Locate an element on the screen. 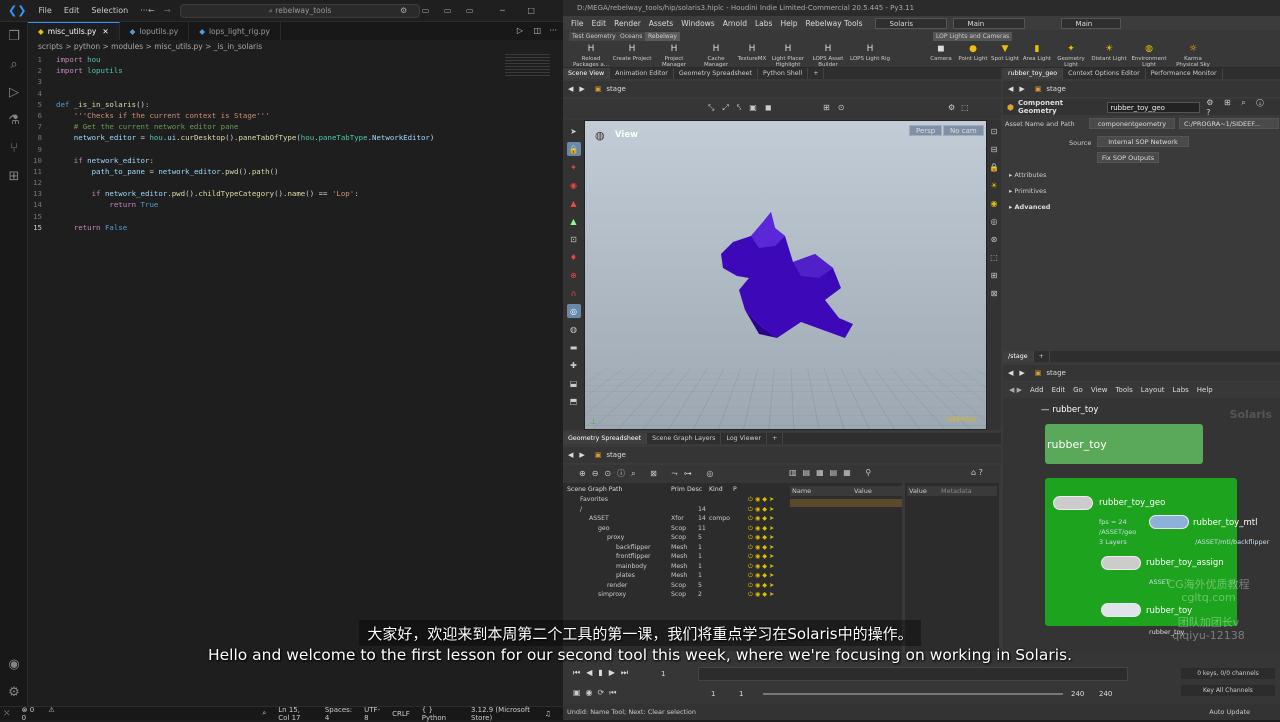 The image size is (1280, 722). node-name-field: rubber_toy_geo is located at coordinates (1153, 107).